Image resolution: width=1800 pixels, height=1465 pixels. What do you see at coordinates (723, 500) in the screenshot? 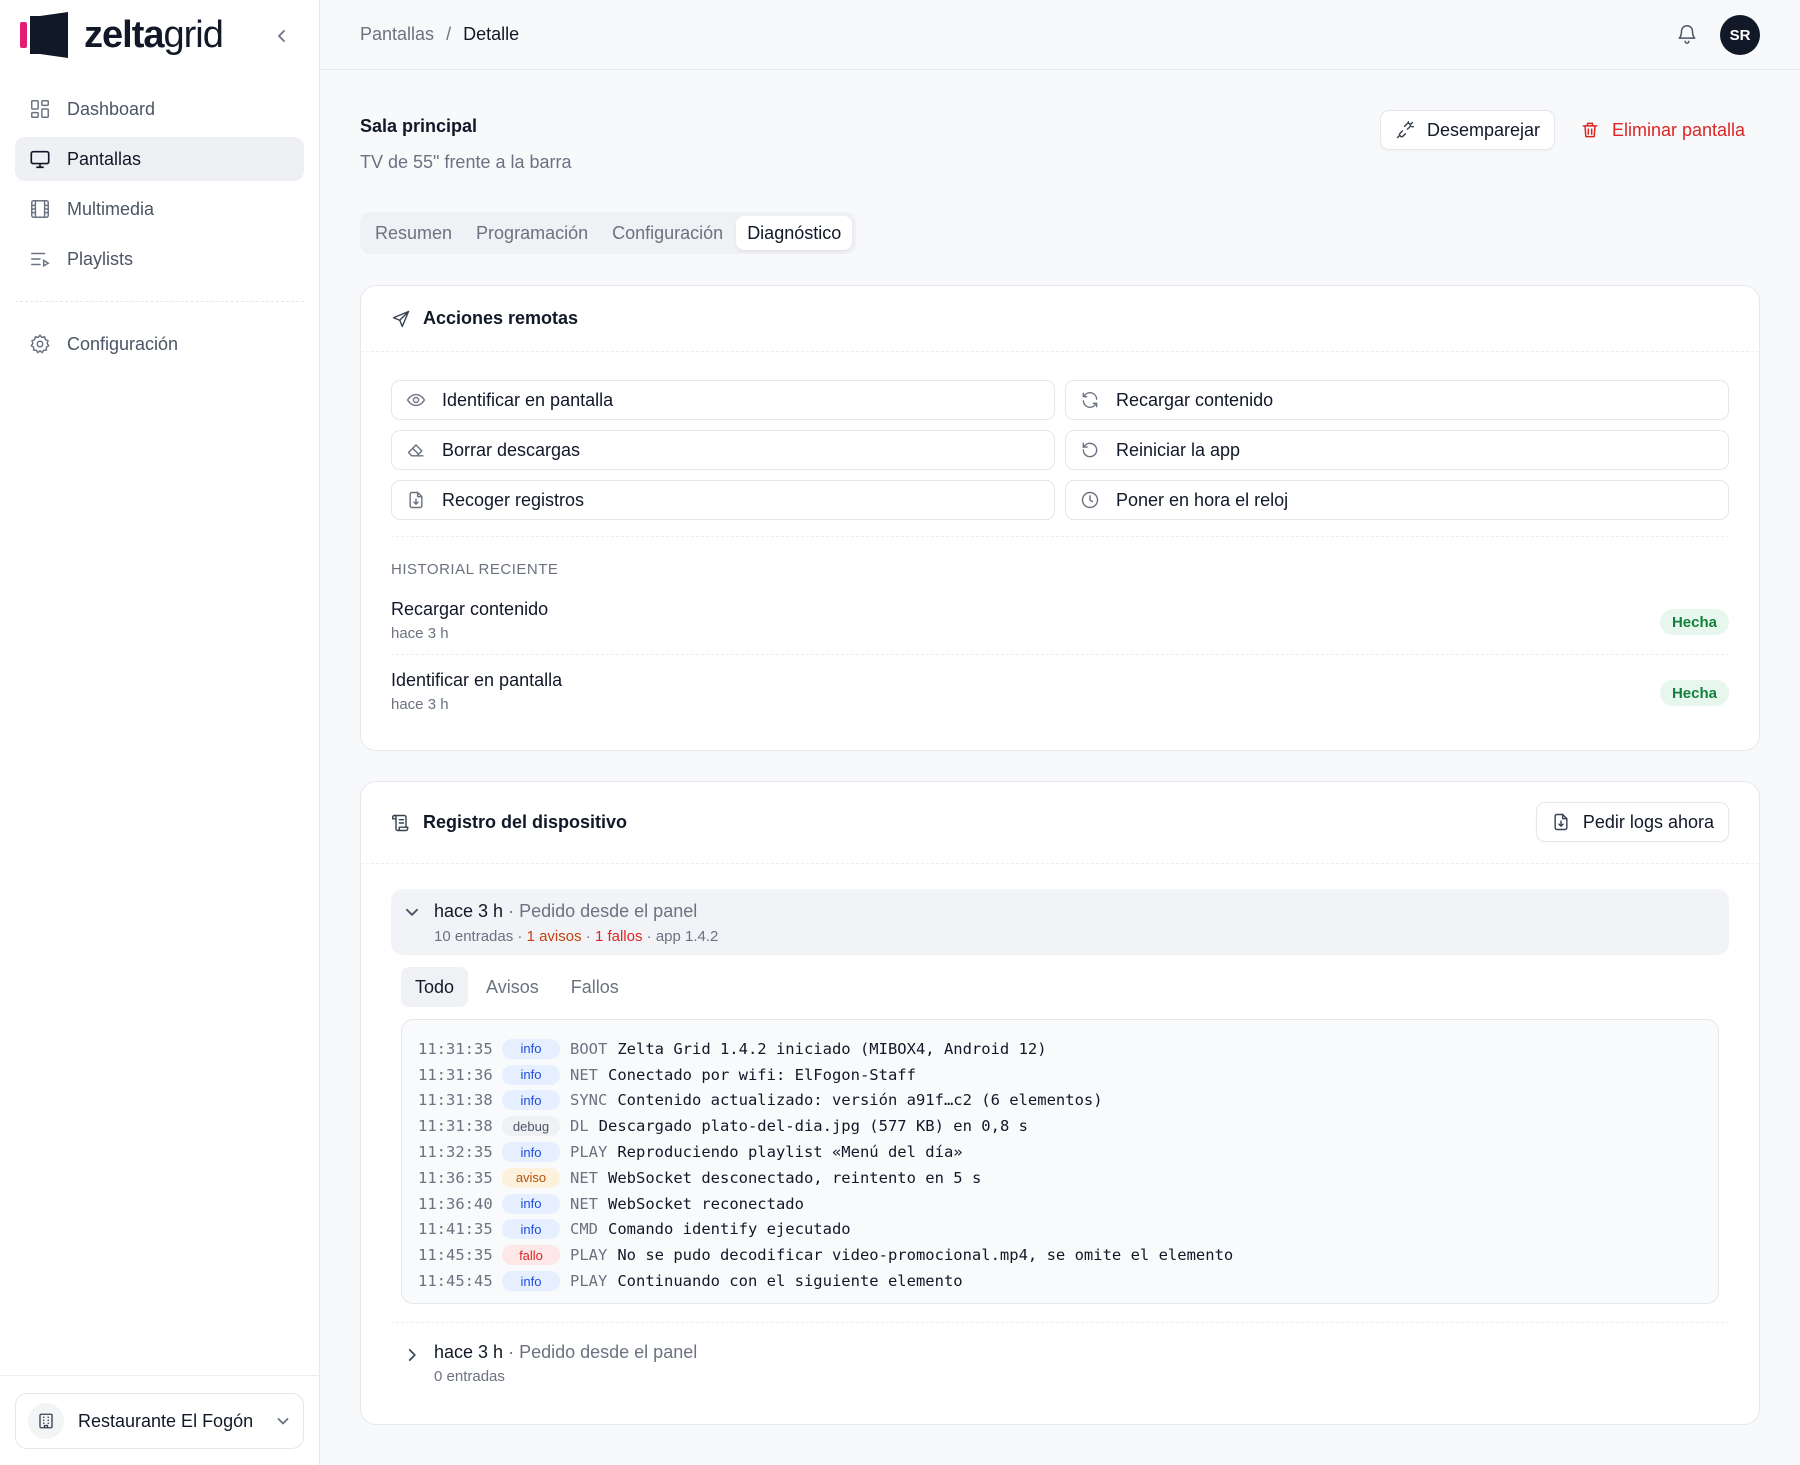
I see `collect-logs-button: Recoger registros` at bounding box center [723, 500].